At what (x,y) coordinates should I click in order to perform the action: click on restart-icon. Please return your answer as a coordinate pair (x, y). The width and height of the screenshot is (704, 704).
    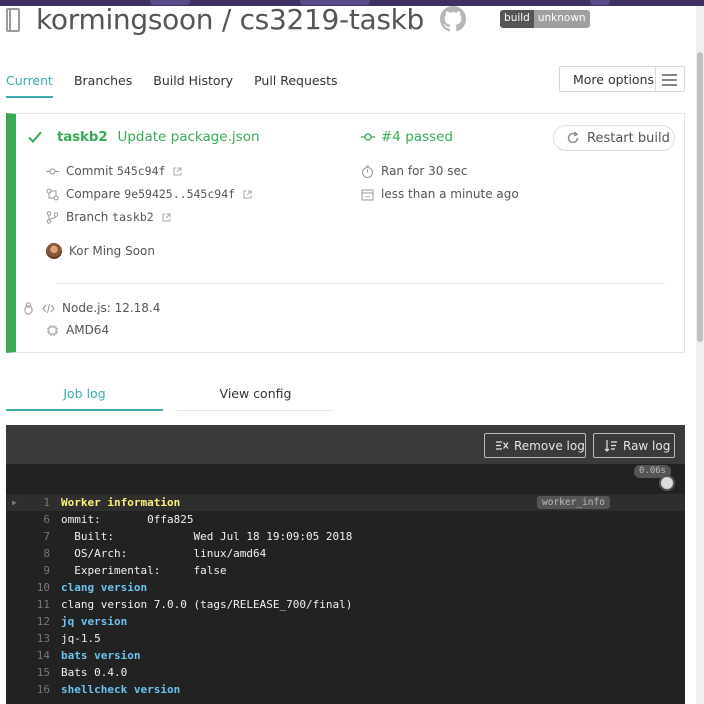
    Looking at the image, I should click on (573, 137).